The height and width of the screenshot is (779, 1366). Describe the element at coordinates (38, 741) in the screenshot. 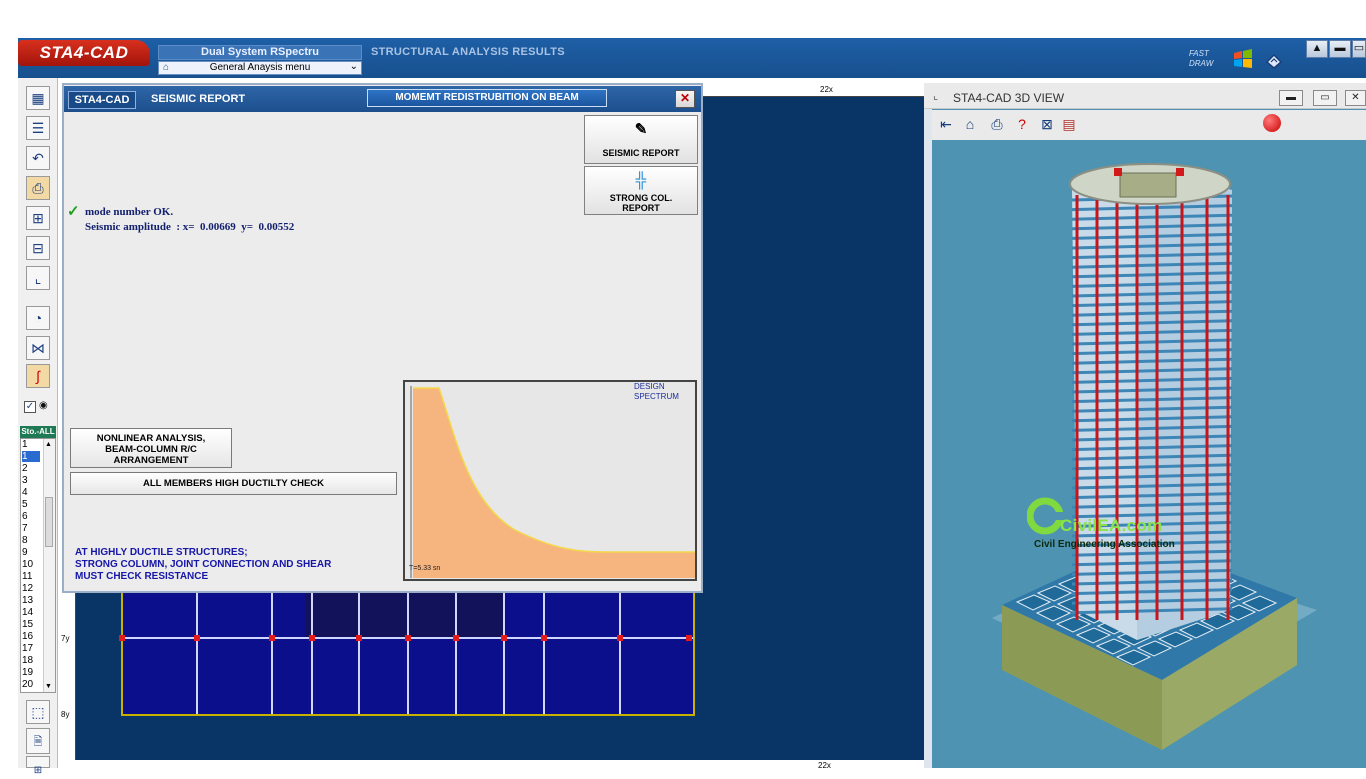

I see `all-stories-button: 🗎` at that location.